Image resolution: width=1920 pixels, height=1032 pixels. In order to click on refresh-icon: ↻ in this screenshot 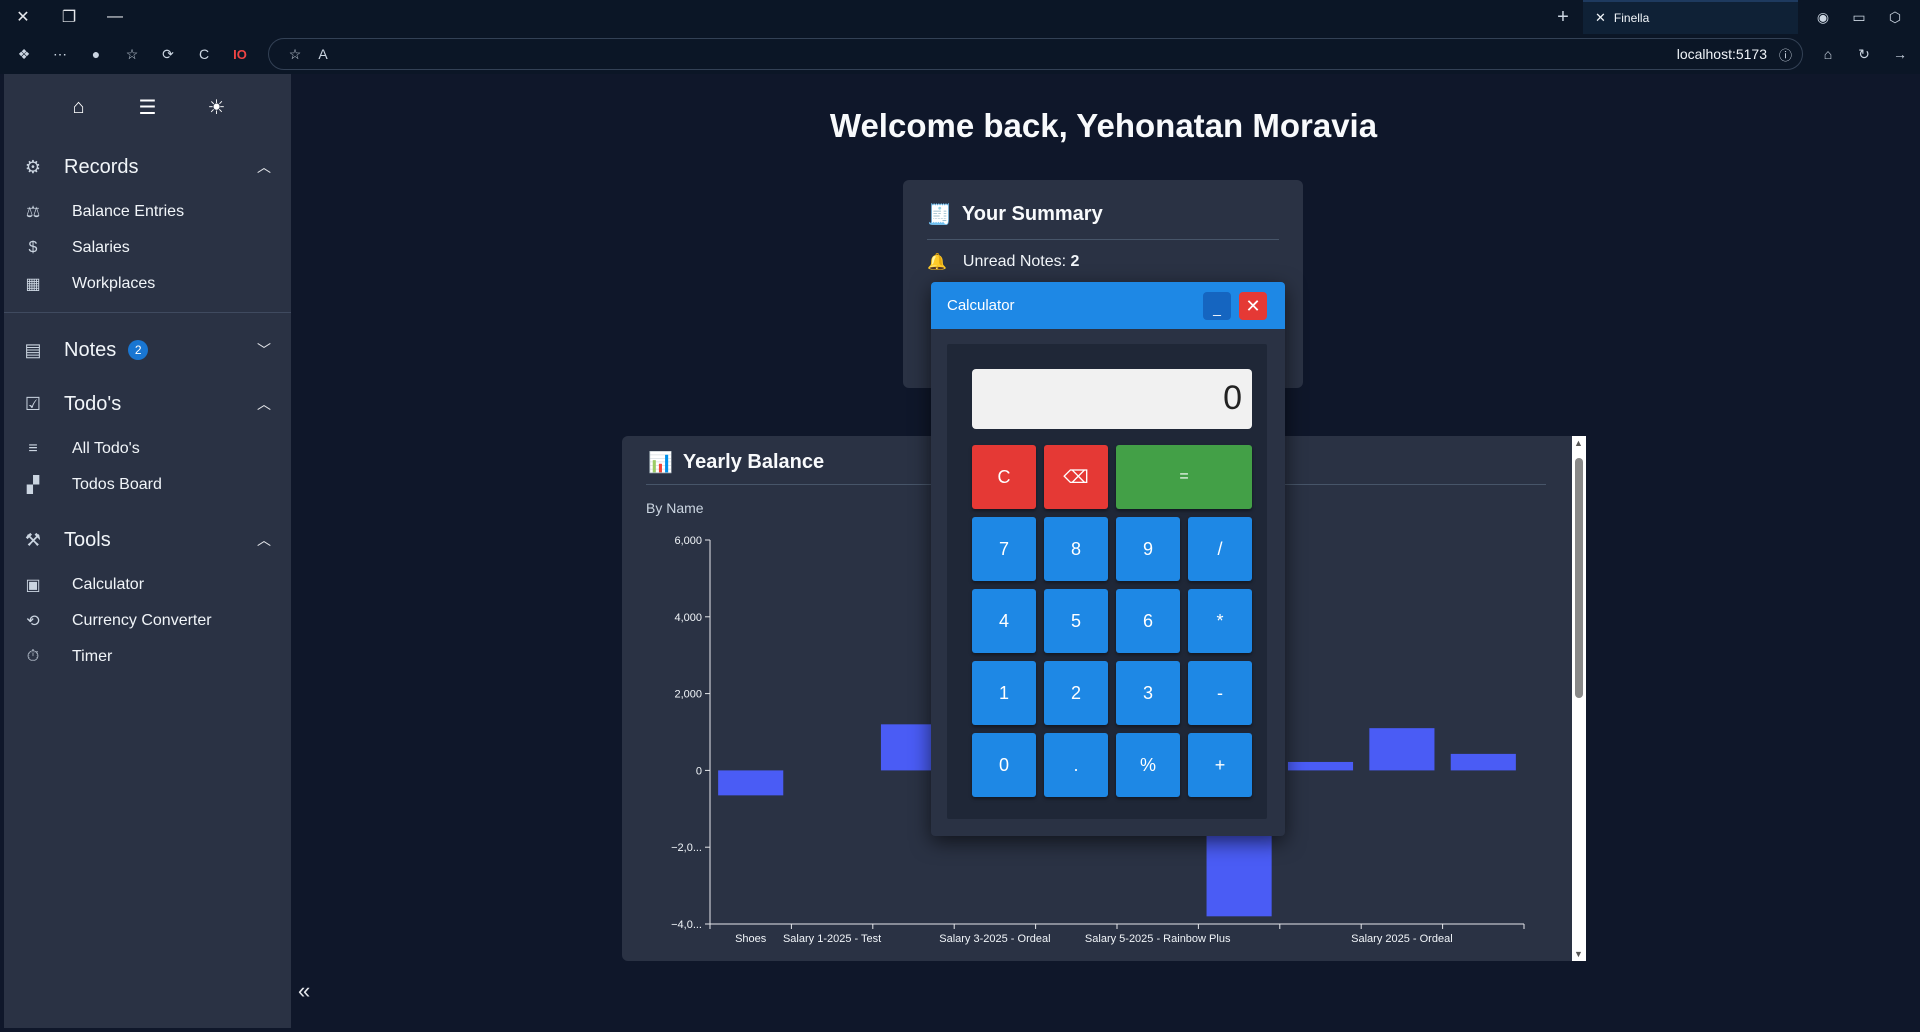, I will do `click(1864, 54)`.